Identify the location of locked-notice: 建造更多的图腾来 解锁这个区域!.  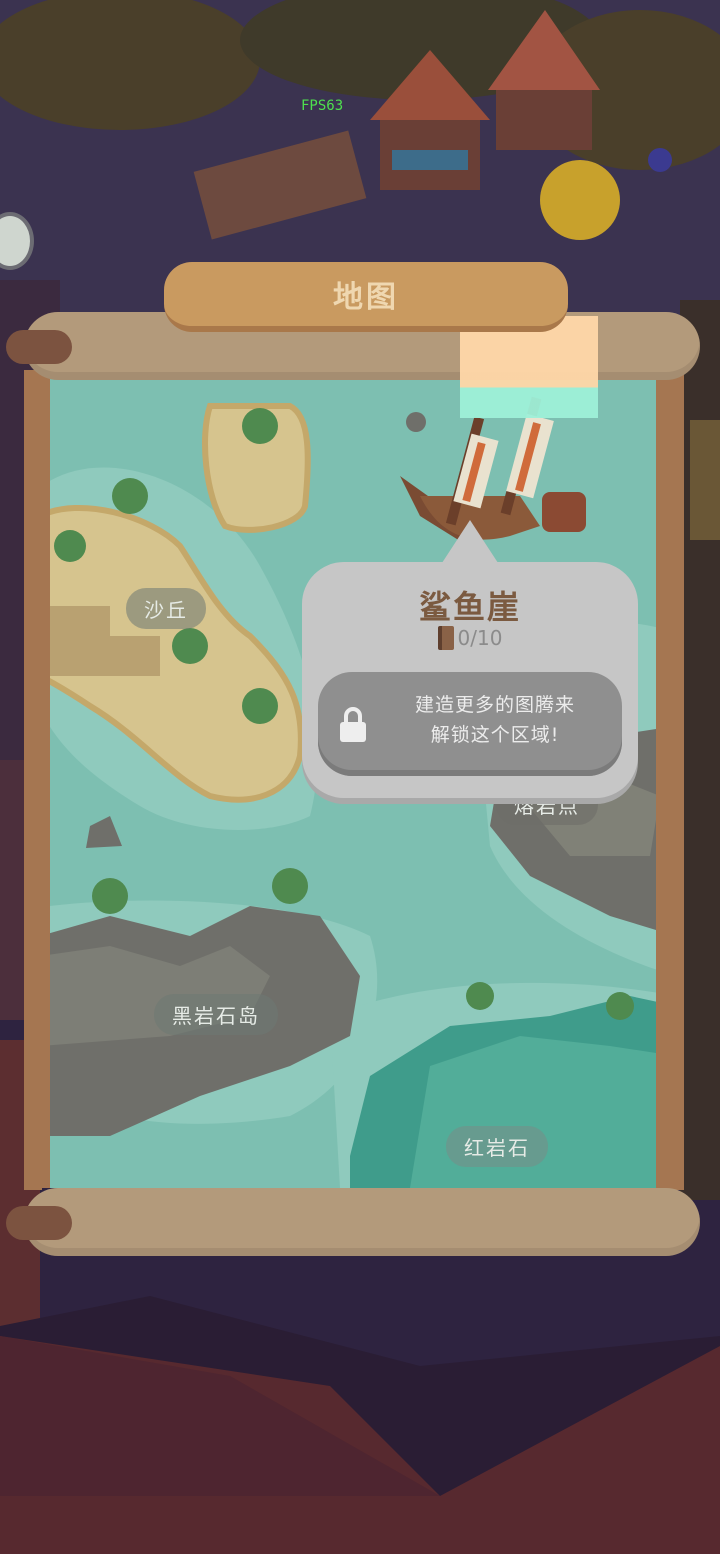
(470, 724).